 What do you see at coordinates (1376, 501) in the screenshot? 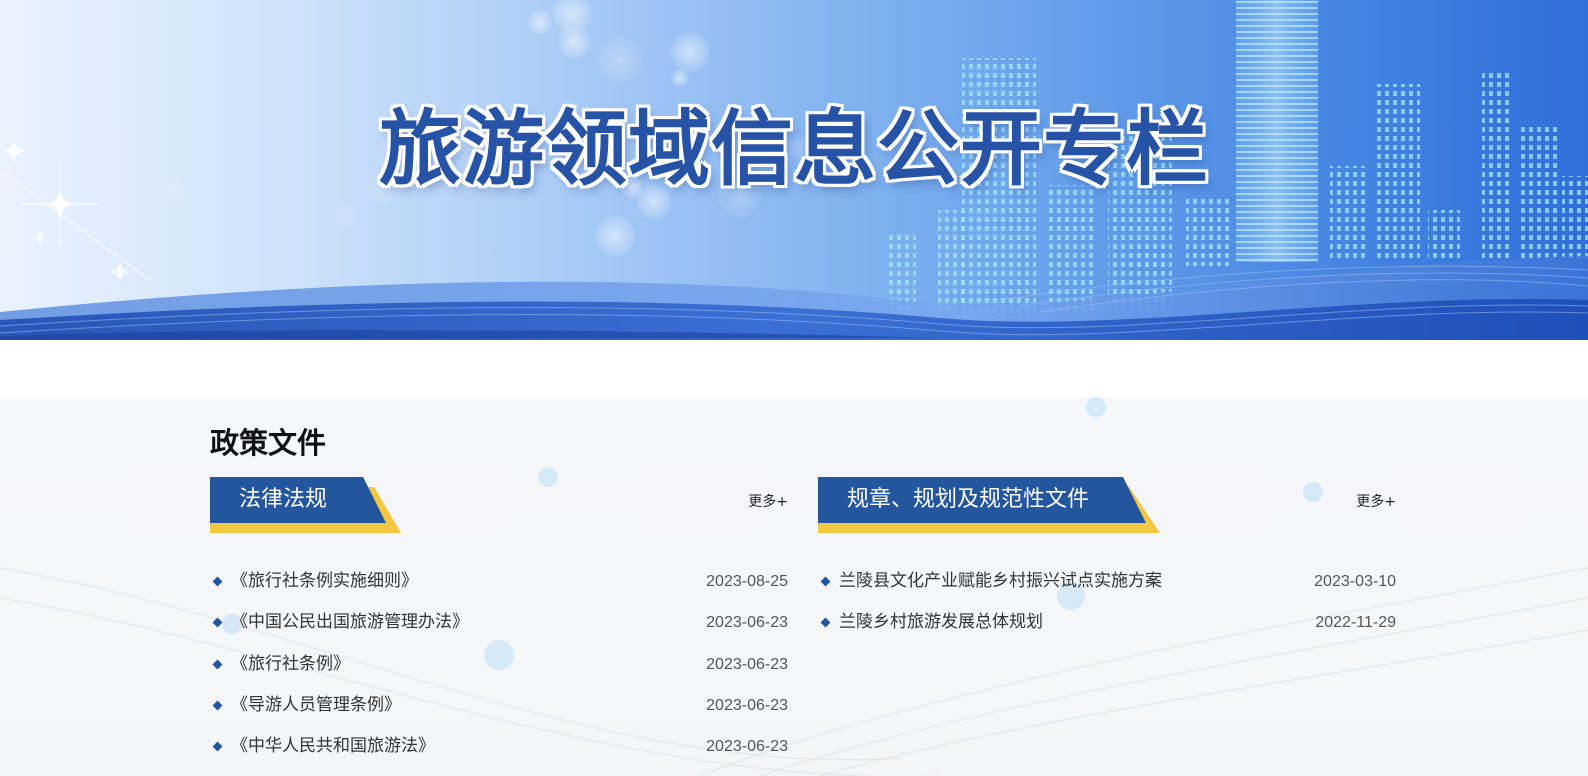
I see `regulations-more-link: 更多+` at bounding box center [1376, 501].